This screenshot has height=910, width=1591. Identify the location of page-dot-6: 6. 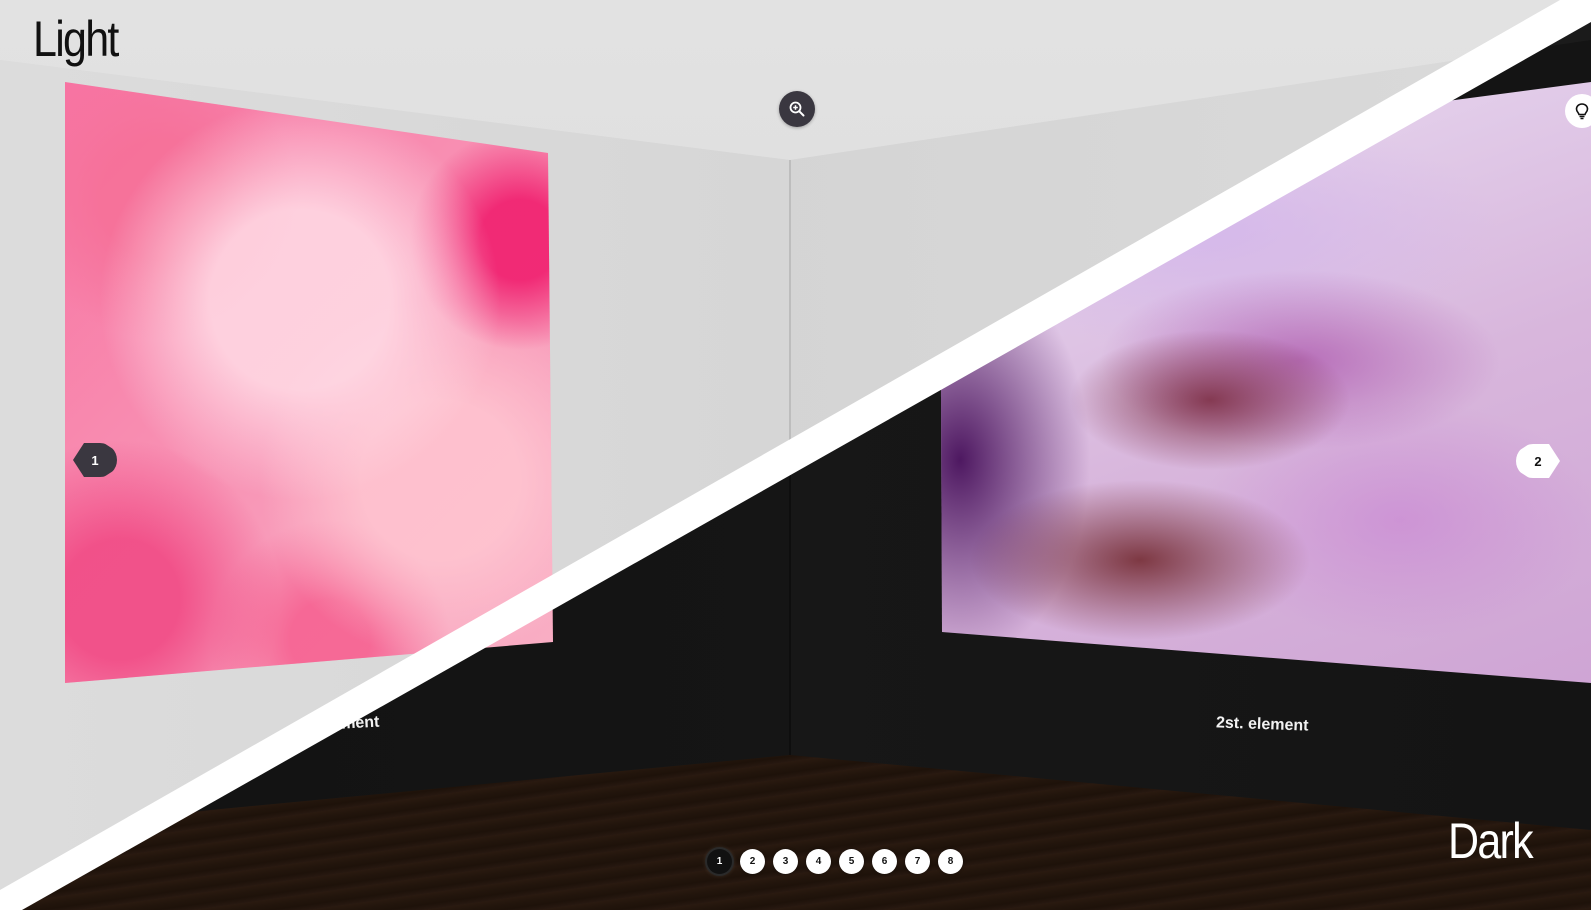
(884, 861).